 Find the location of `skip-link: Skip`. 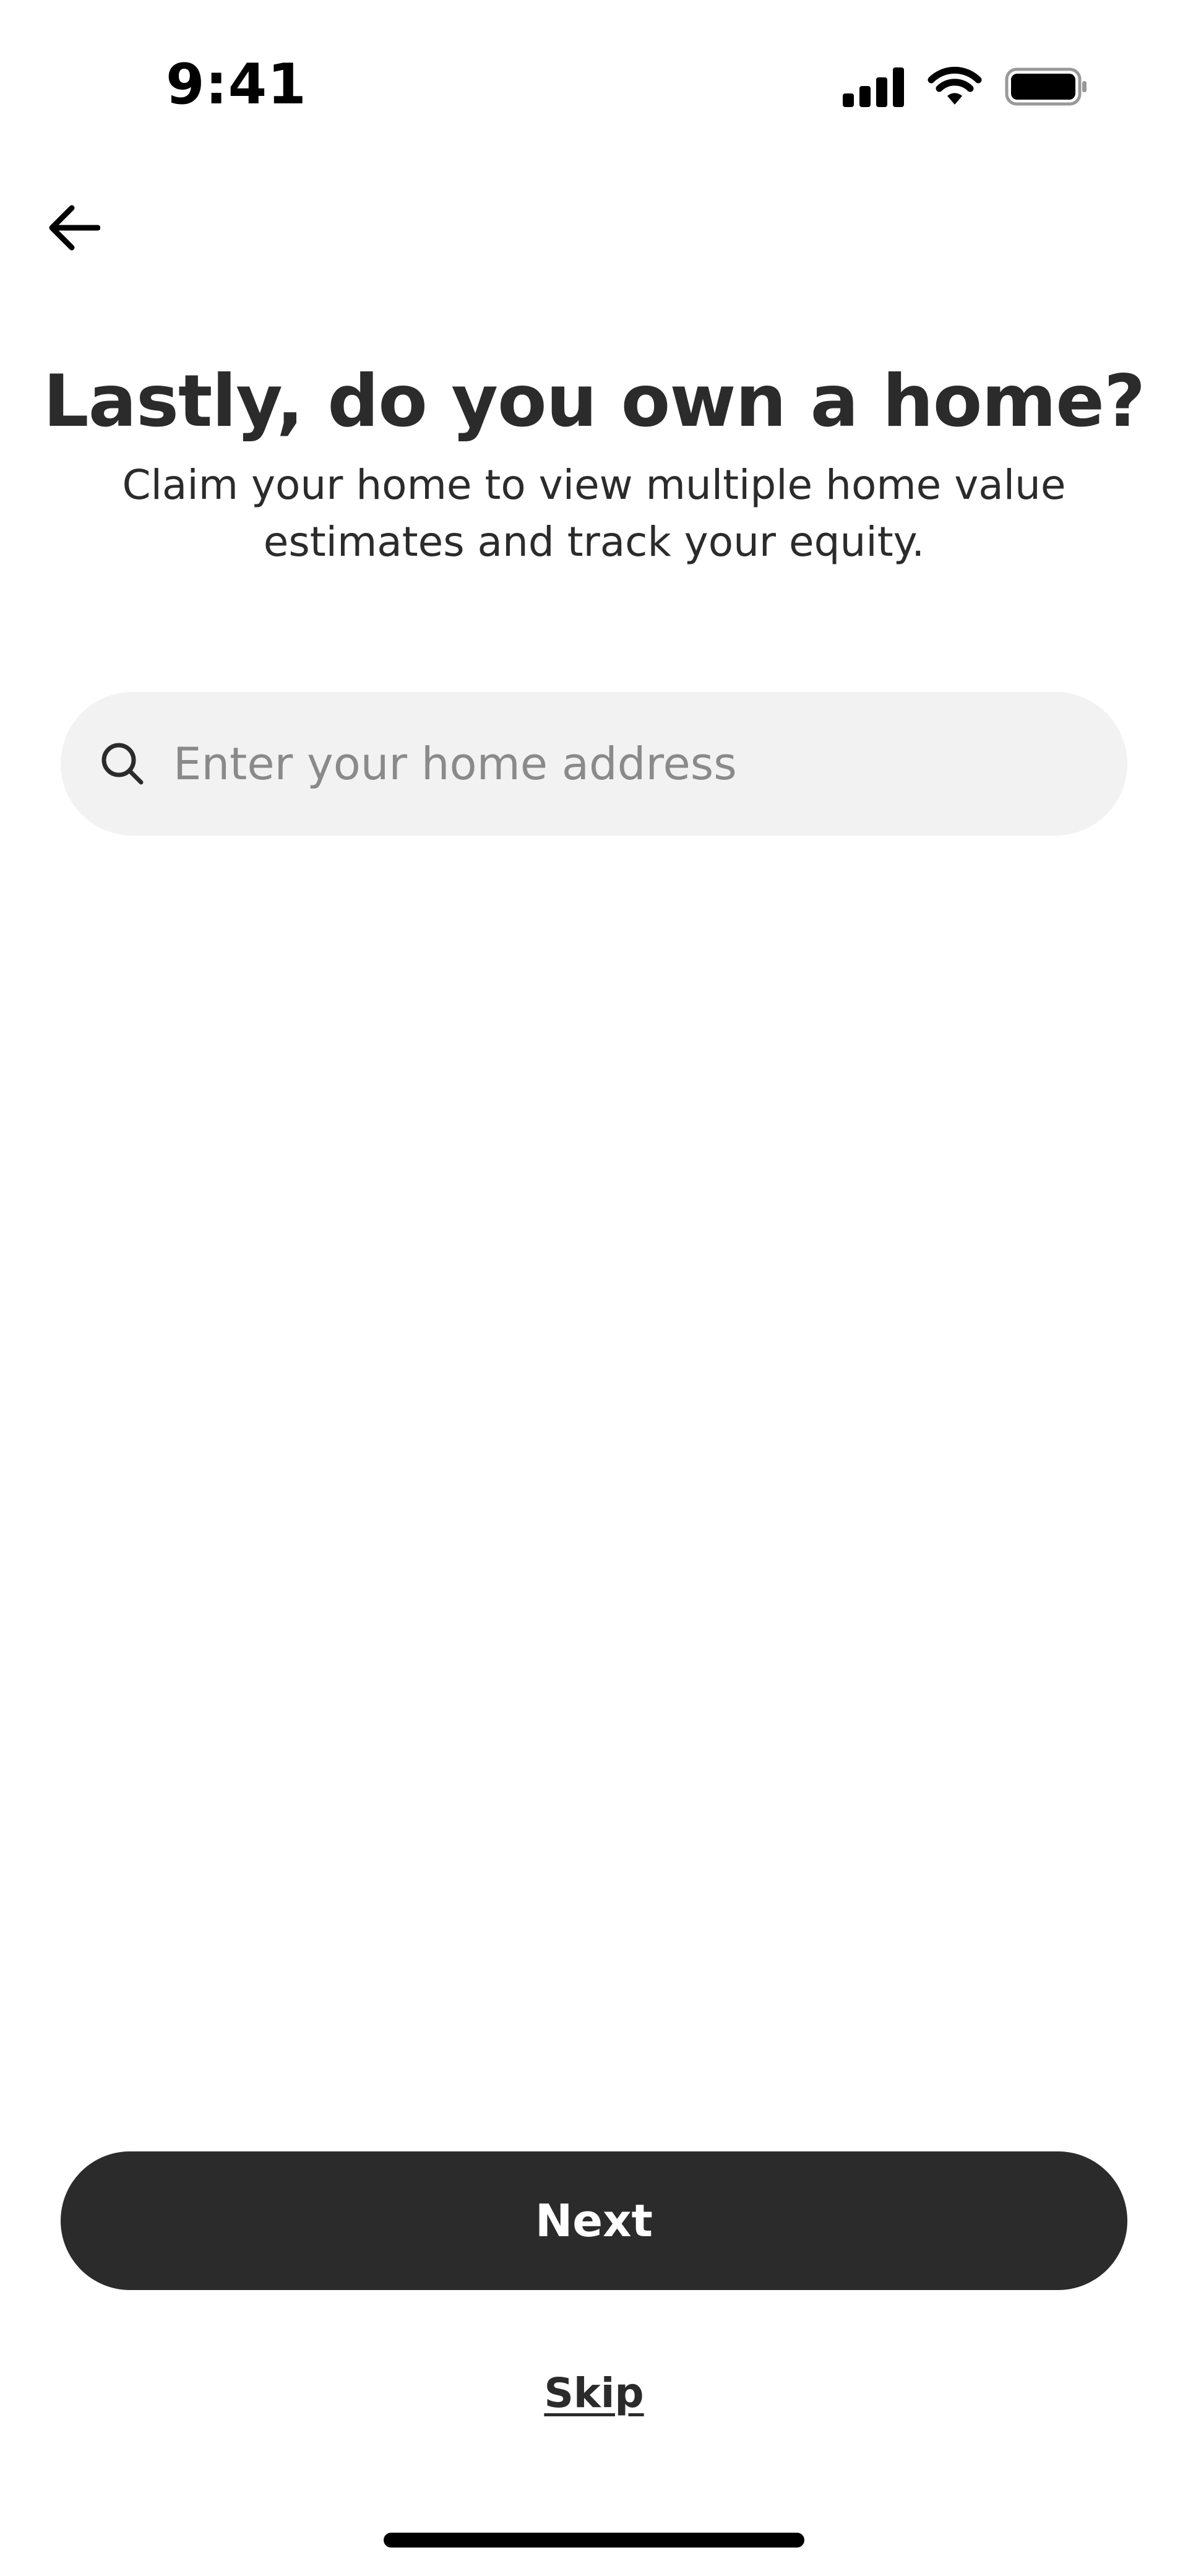

skip-link: Skip is located at coordinates (594, 2393).